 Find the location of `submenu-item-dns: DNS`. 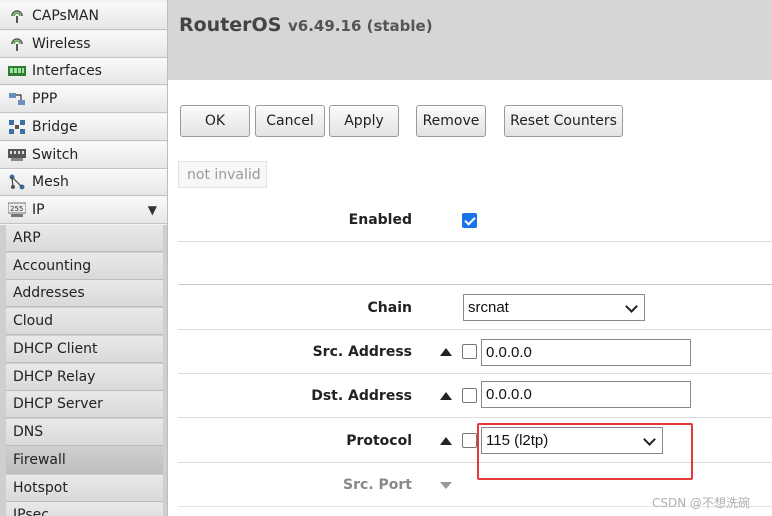

submenu-item-dns: DNS is located at coordinates (84, 432).